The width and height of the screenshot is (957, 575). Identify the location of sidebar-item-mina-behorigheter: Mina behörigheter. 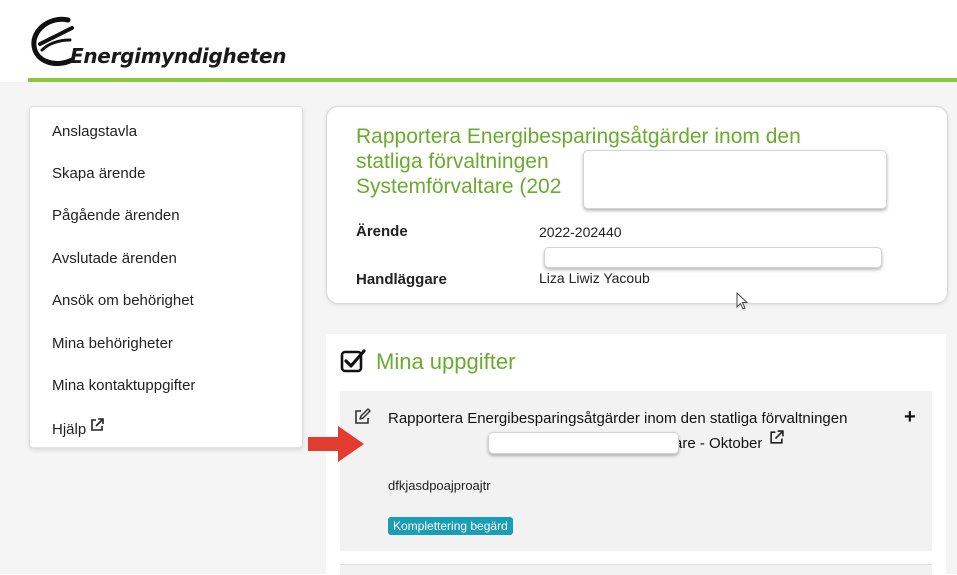
(112, 343).